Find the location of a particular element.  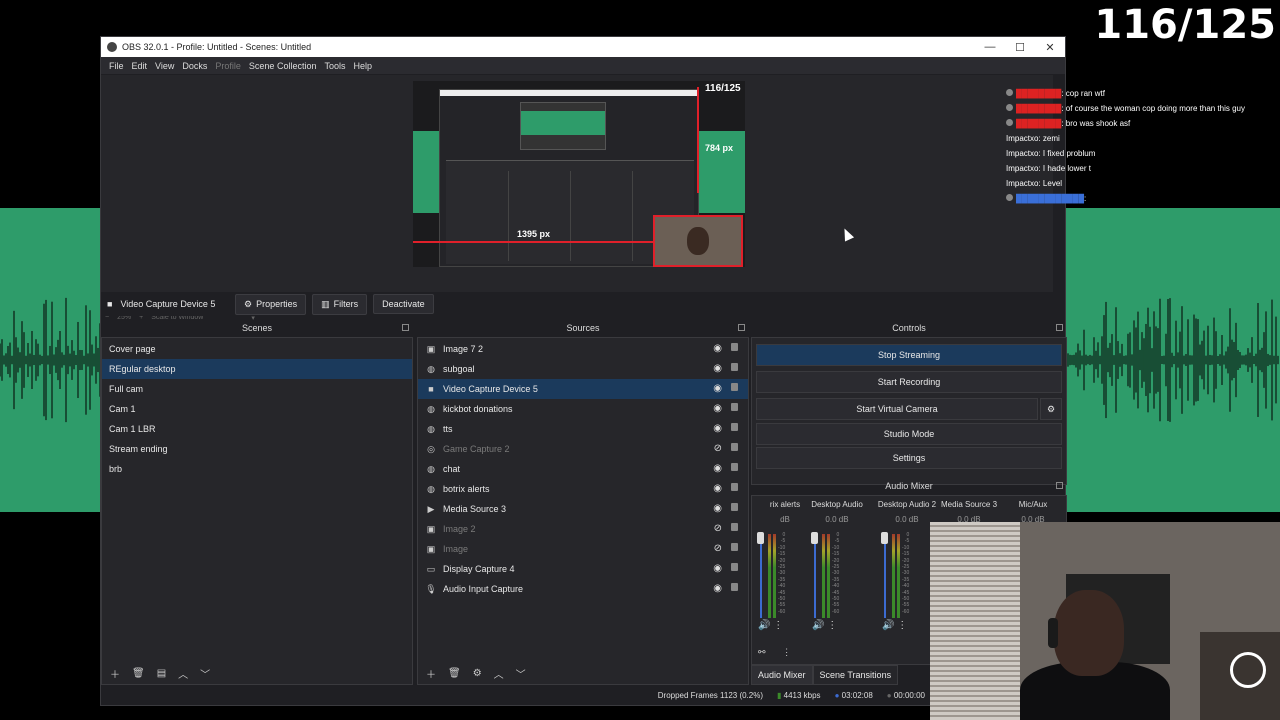

source-item: ◍ chat ◉ is located at coordinates (583, 469).